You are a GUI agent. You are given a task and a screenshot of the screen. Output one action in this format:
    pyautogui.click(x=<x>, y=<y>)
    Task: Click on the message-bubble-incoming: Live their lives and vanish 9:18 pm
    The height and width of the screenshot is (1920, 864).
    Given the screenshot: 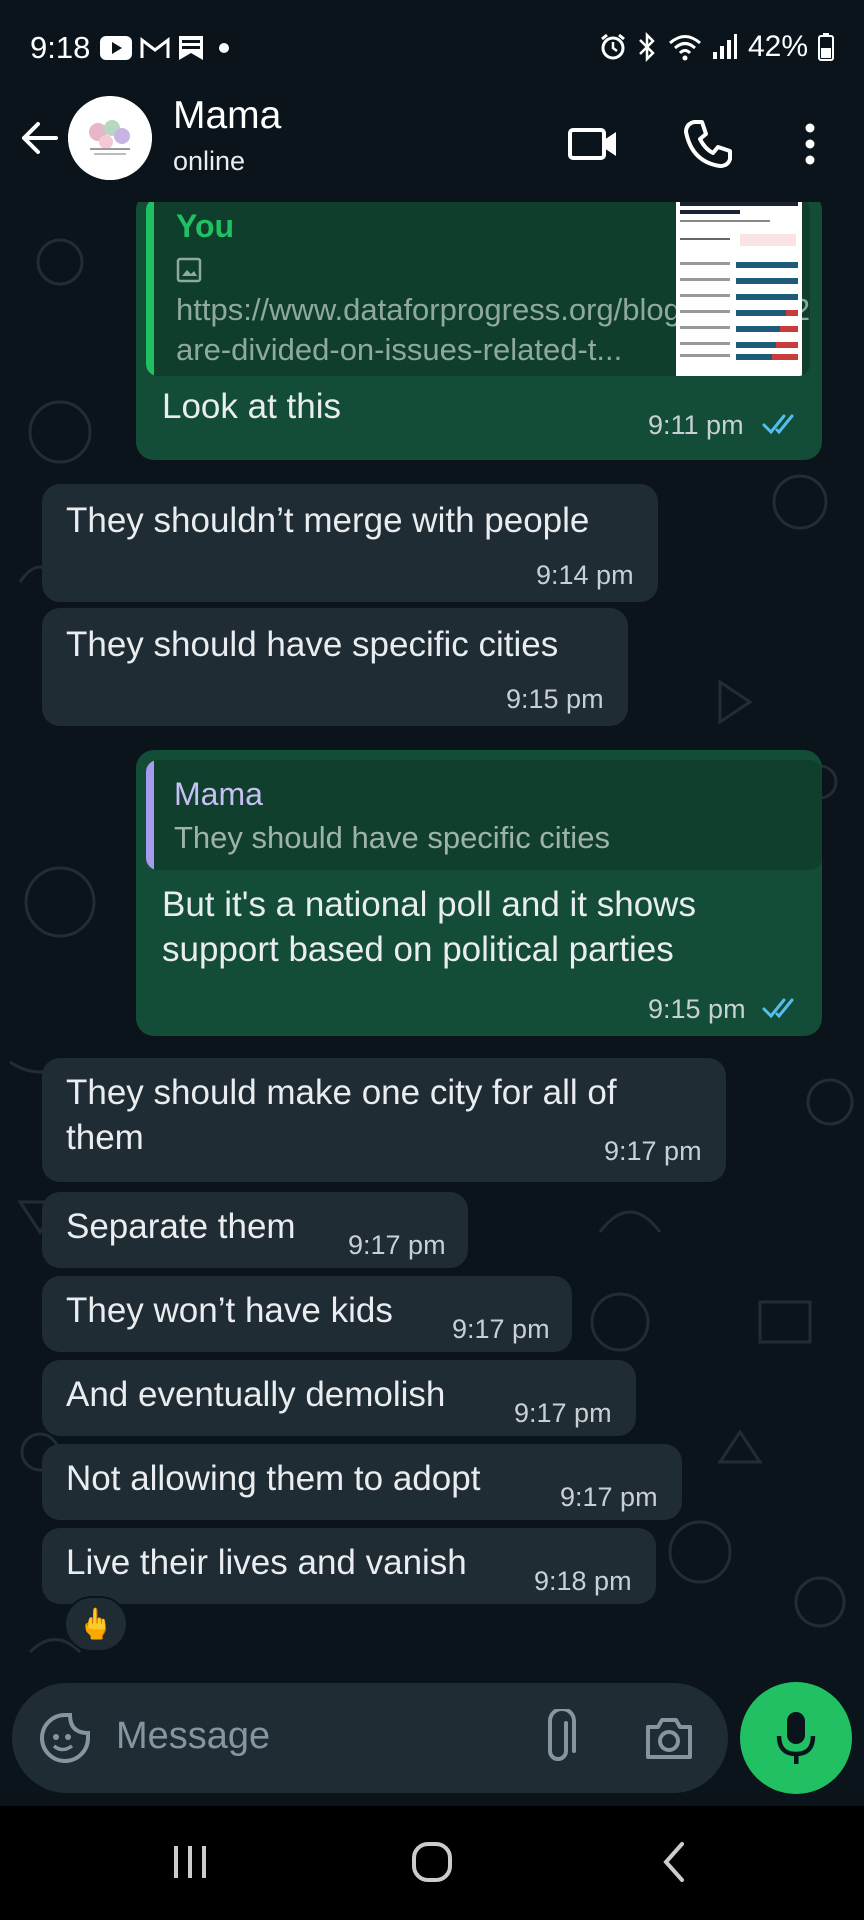 What is the action you would take?
    pyautogui.click(x=349, y=1566)
    